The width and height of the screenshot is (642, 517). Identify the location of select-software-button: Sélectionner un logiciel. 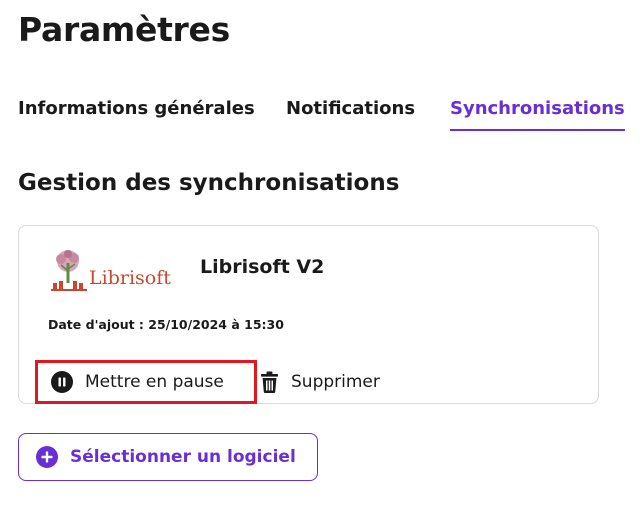
(168, 457).